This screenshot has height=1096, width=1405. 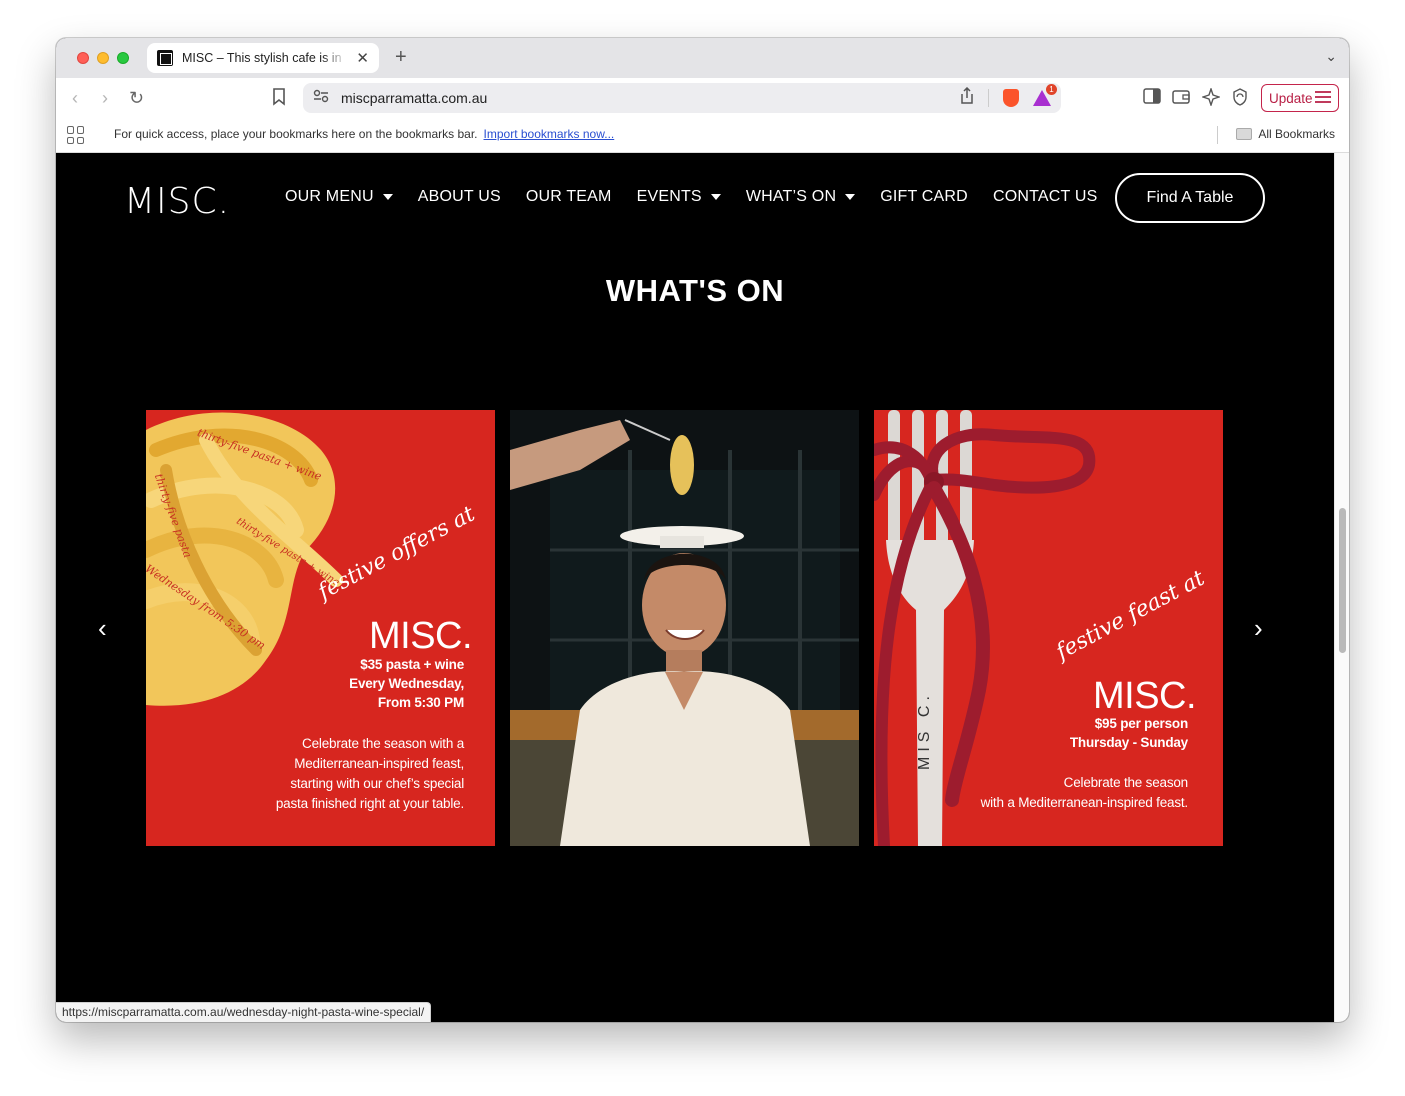 What do you see at coordinates (83, 58) in the screenshot?
I see `close-window-button` at bounding box center [83, 58].